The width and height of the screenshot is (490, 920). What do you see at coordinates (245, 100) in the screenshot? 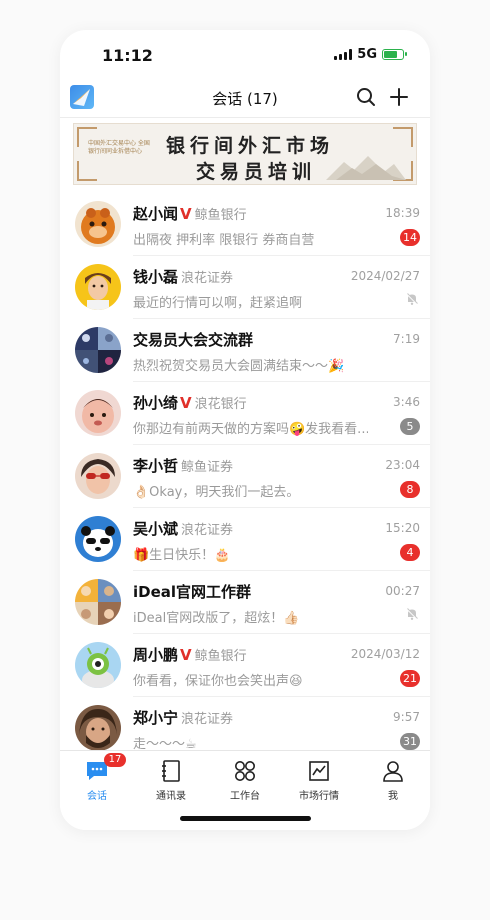
I see `top-navigation: 会话 (17)` at bounding box center [245, 100].